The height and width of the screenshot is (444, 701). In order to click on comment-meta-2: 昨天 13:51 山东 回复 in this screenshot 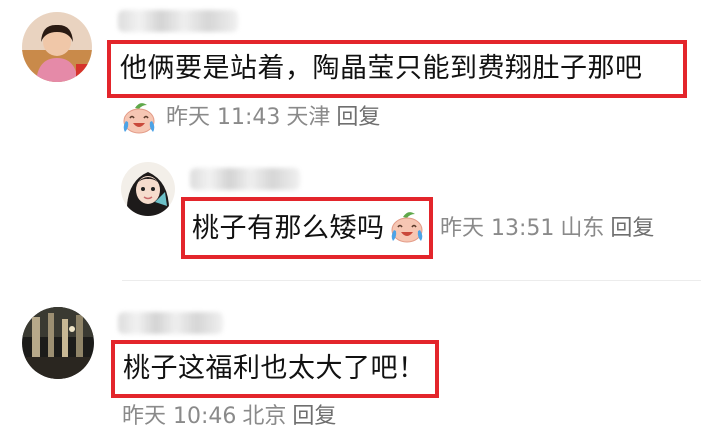, I will do `click(550, 229)`.